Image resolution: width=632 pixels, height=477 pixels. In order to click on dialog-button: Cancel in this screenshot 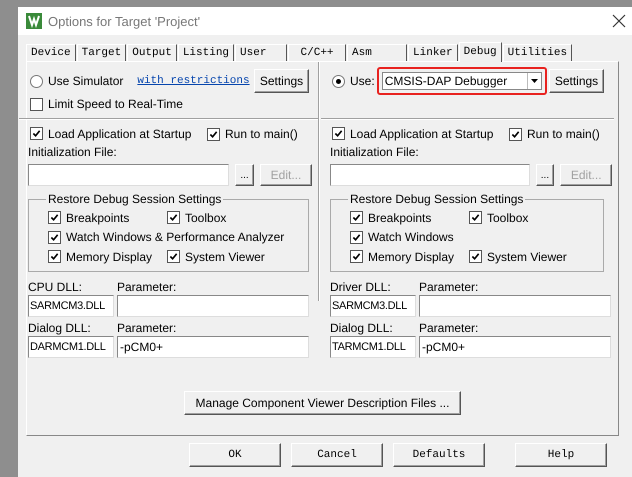, I will do `click(337, 455)`.